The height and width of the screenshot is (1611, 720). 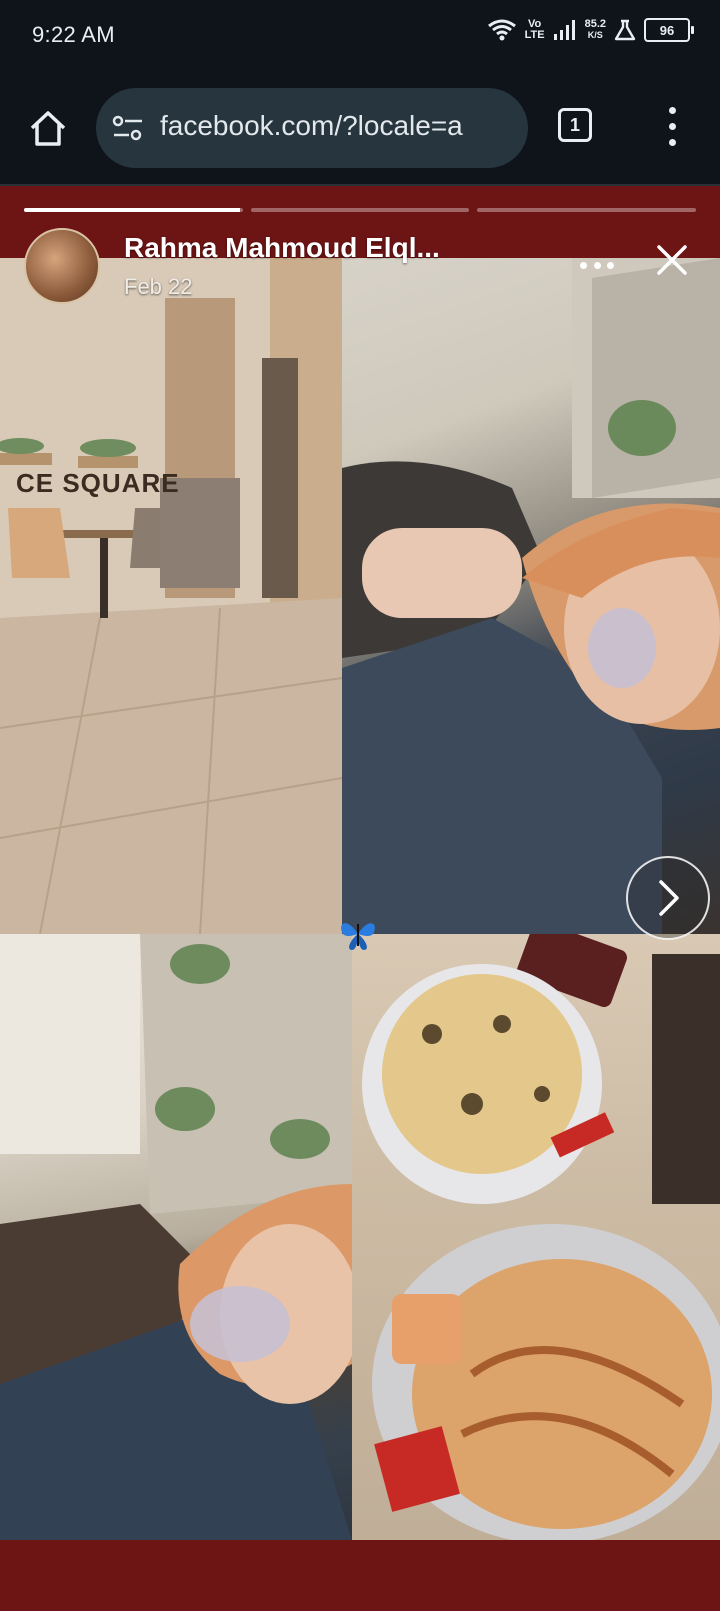 What do you see at coordinates (158, 286) in the screenshot?
I see `story-date: Feb 22` at bounding box center [158, 286].